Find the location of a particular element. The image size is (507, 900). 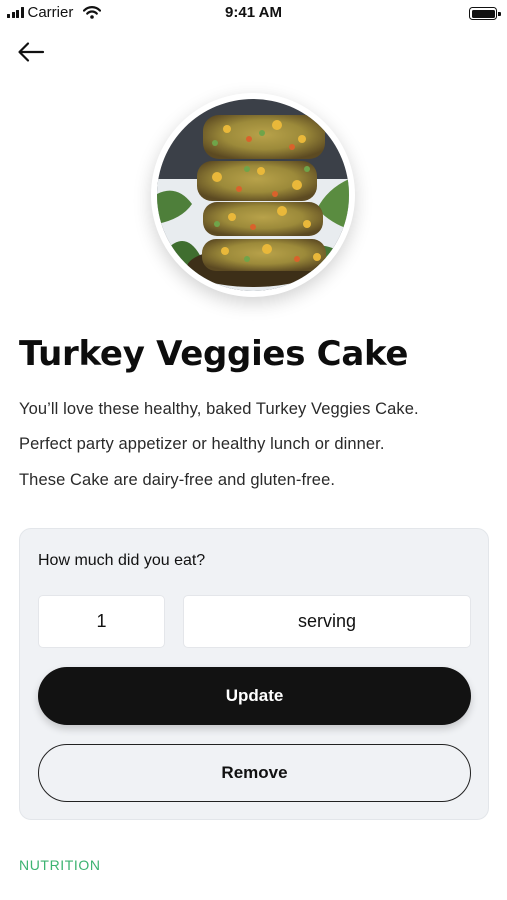

quantity-input: 1 is located at coordinates (101, 621).